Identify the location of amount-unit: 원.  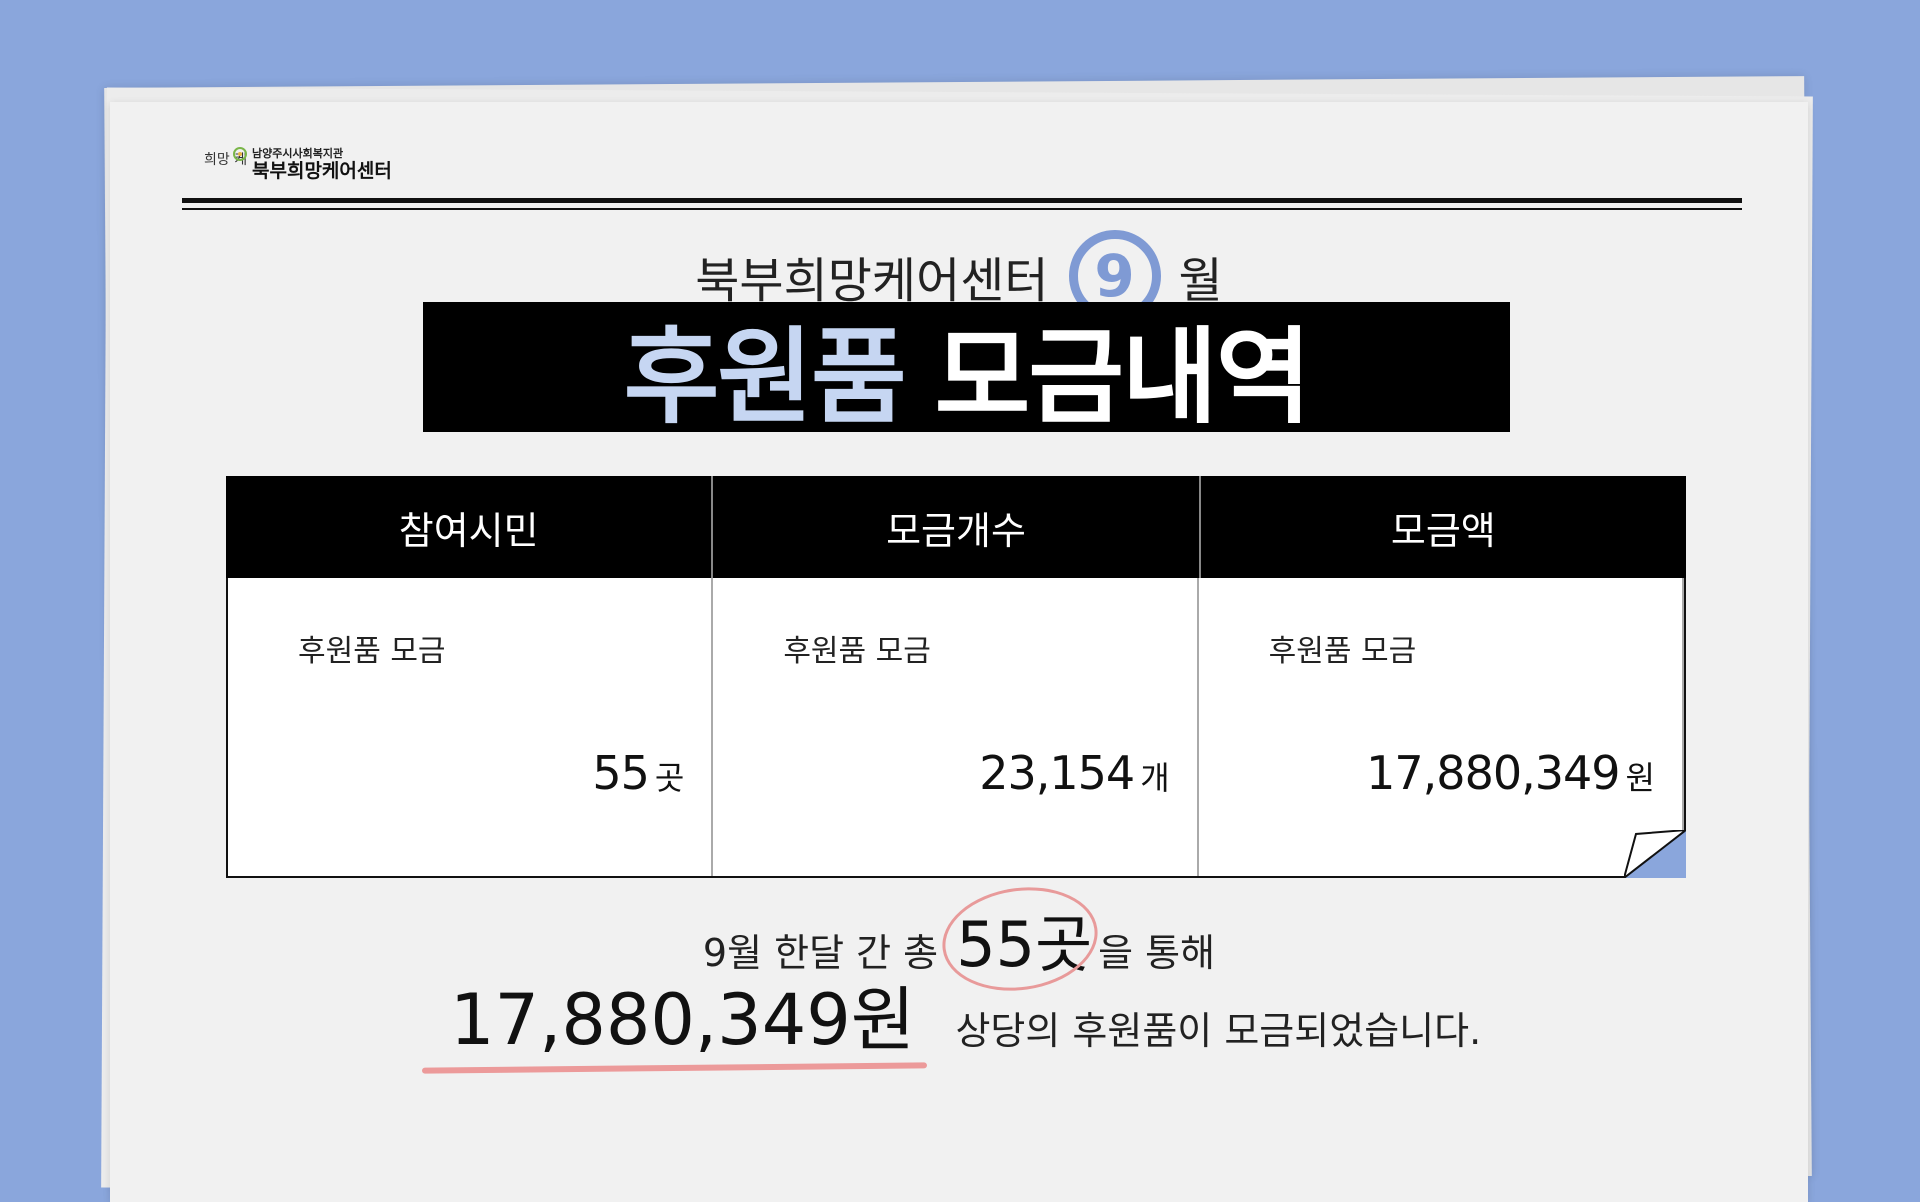
(1640, 778).